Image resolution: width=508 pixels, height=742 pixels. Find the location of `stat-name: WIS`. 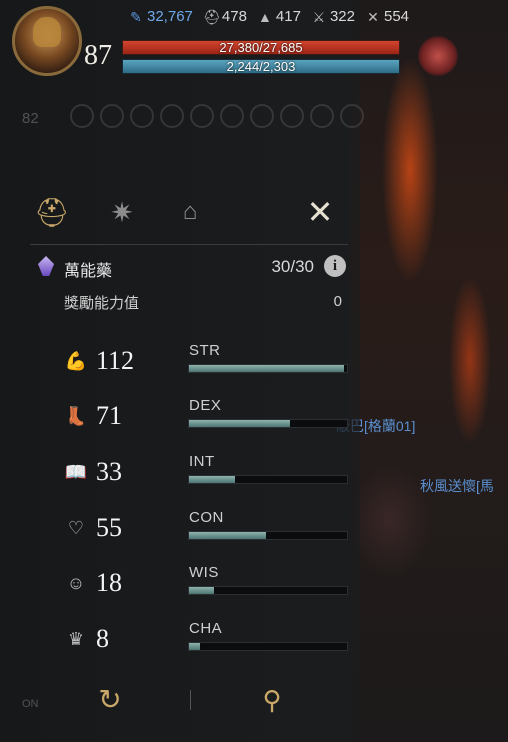

stat-name: WIS is located at coordinates (204, 572).